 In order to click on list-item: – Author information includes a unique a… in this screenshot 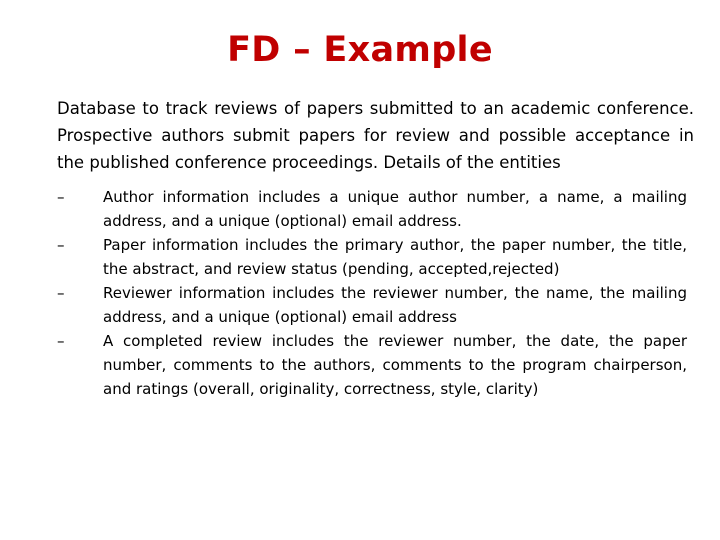, I will do `click(372, 209)`.